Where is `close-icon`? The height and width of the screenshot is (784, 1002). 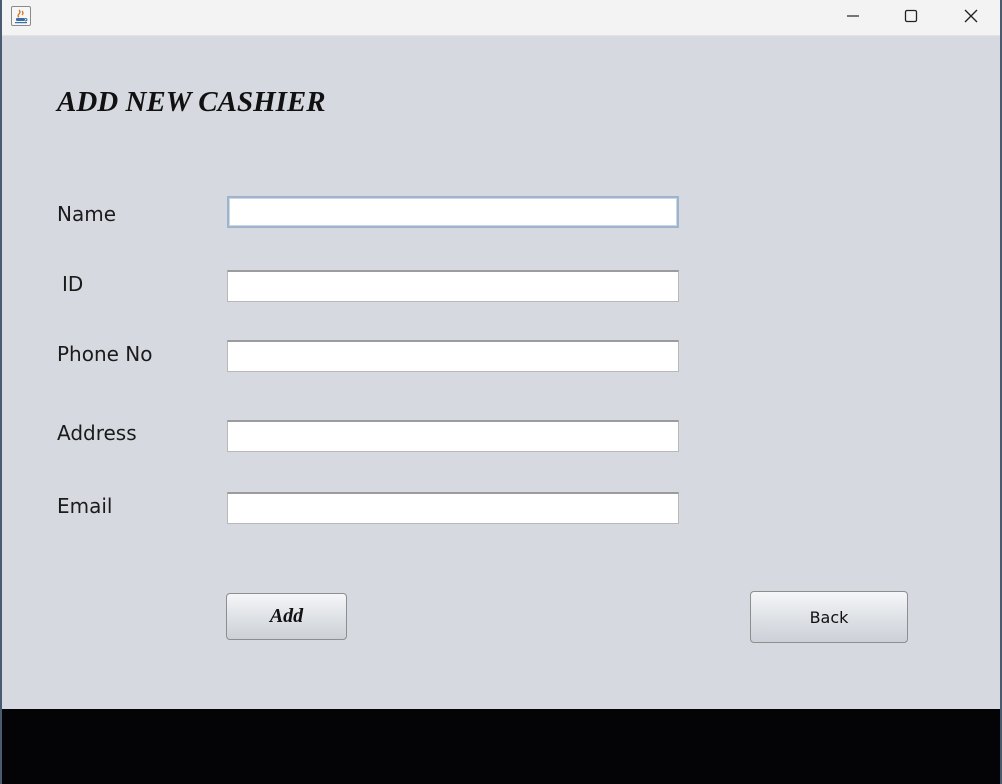 close-icon is located at coordinates (971, 16).